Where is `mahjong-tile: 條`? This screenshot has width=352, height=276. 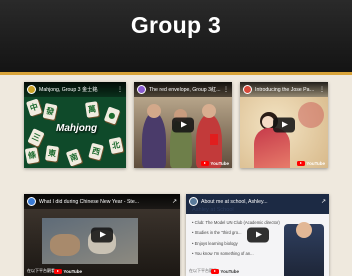
mahjong-tile: 條 is located at coordinates (32, 155).